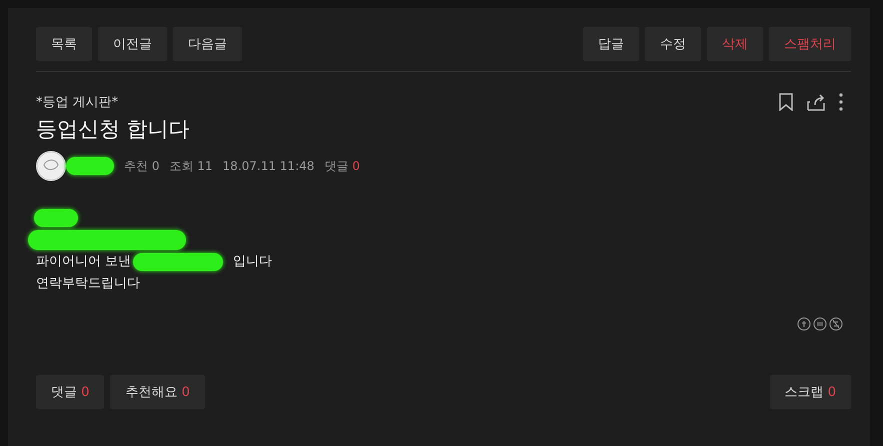 This screenshot has width=883, height=446. Describe the element at coordinates (132, 44) in the screenshot. I see `toolbar-button: 이전글` at that location.